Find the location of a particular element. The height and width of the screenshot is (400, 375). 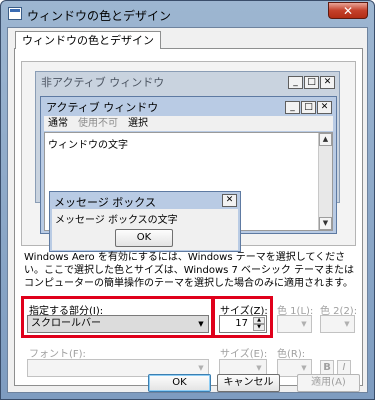

spin-down-icon: ▼ is located at coordinates (259, 327).